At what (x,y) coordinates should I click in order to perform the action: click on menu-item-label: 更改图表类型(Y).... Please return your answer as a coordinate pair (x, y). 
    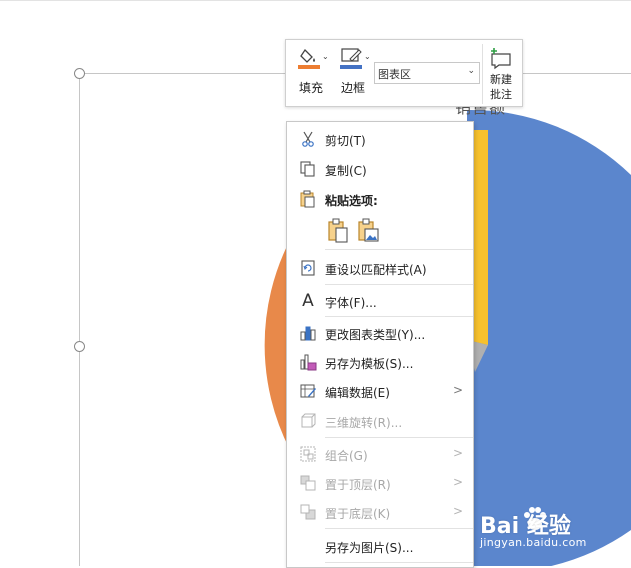
    Looking at the image, I should click on (375, 335).